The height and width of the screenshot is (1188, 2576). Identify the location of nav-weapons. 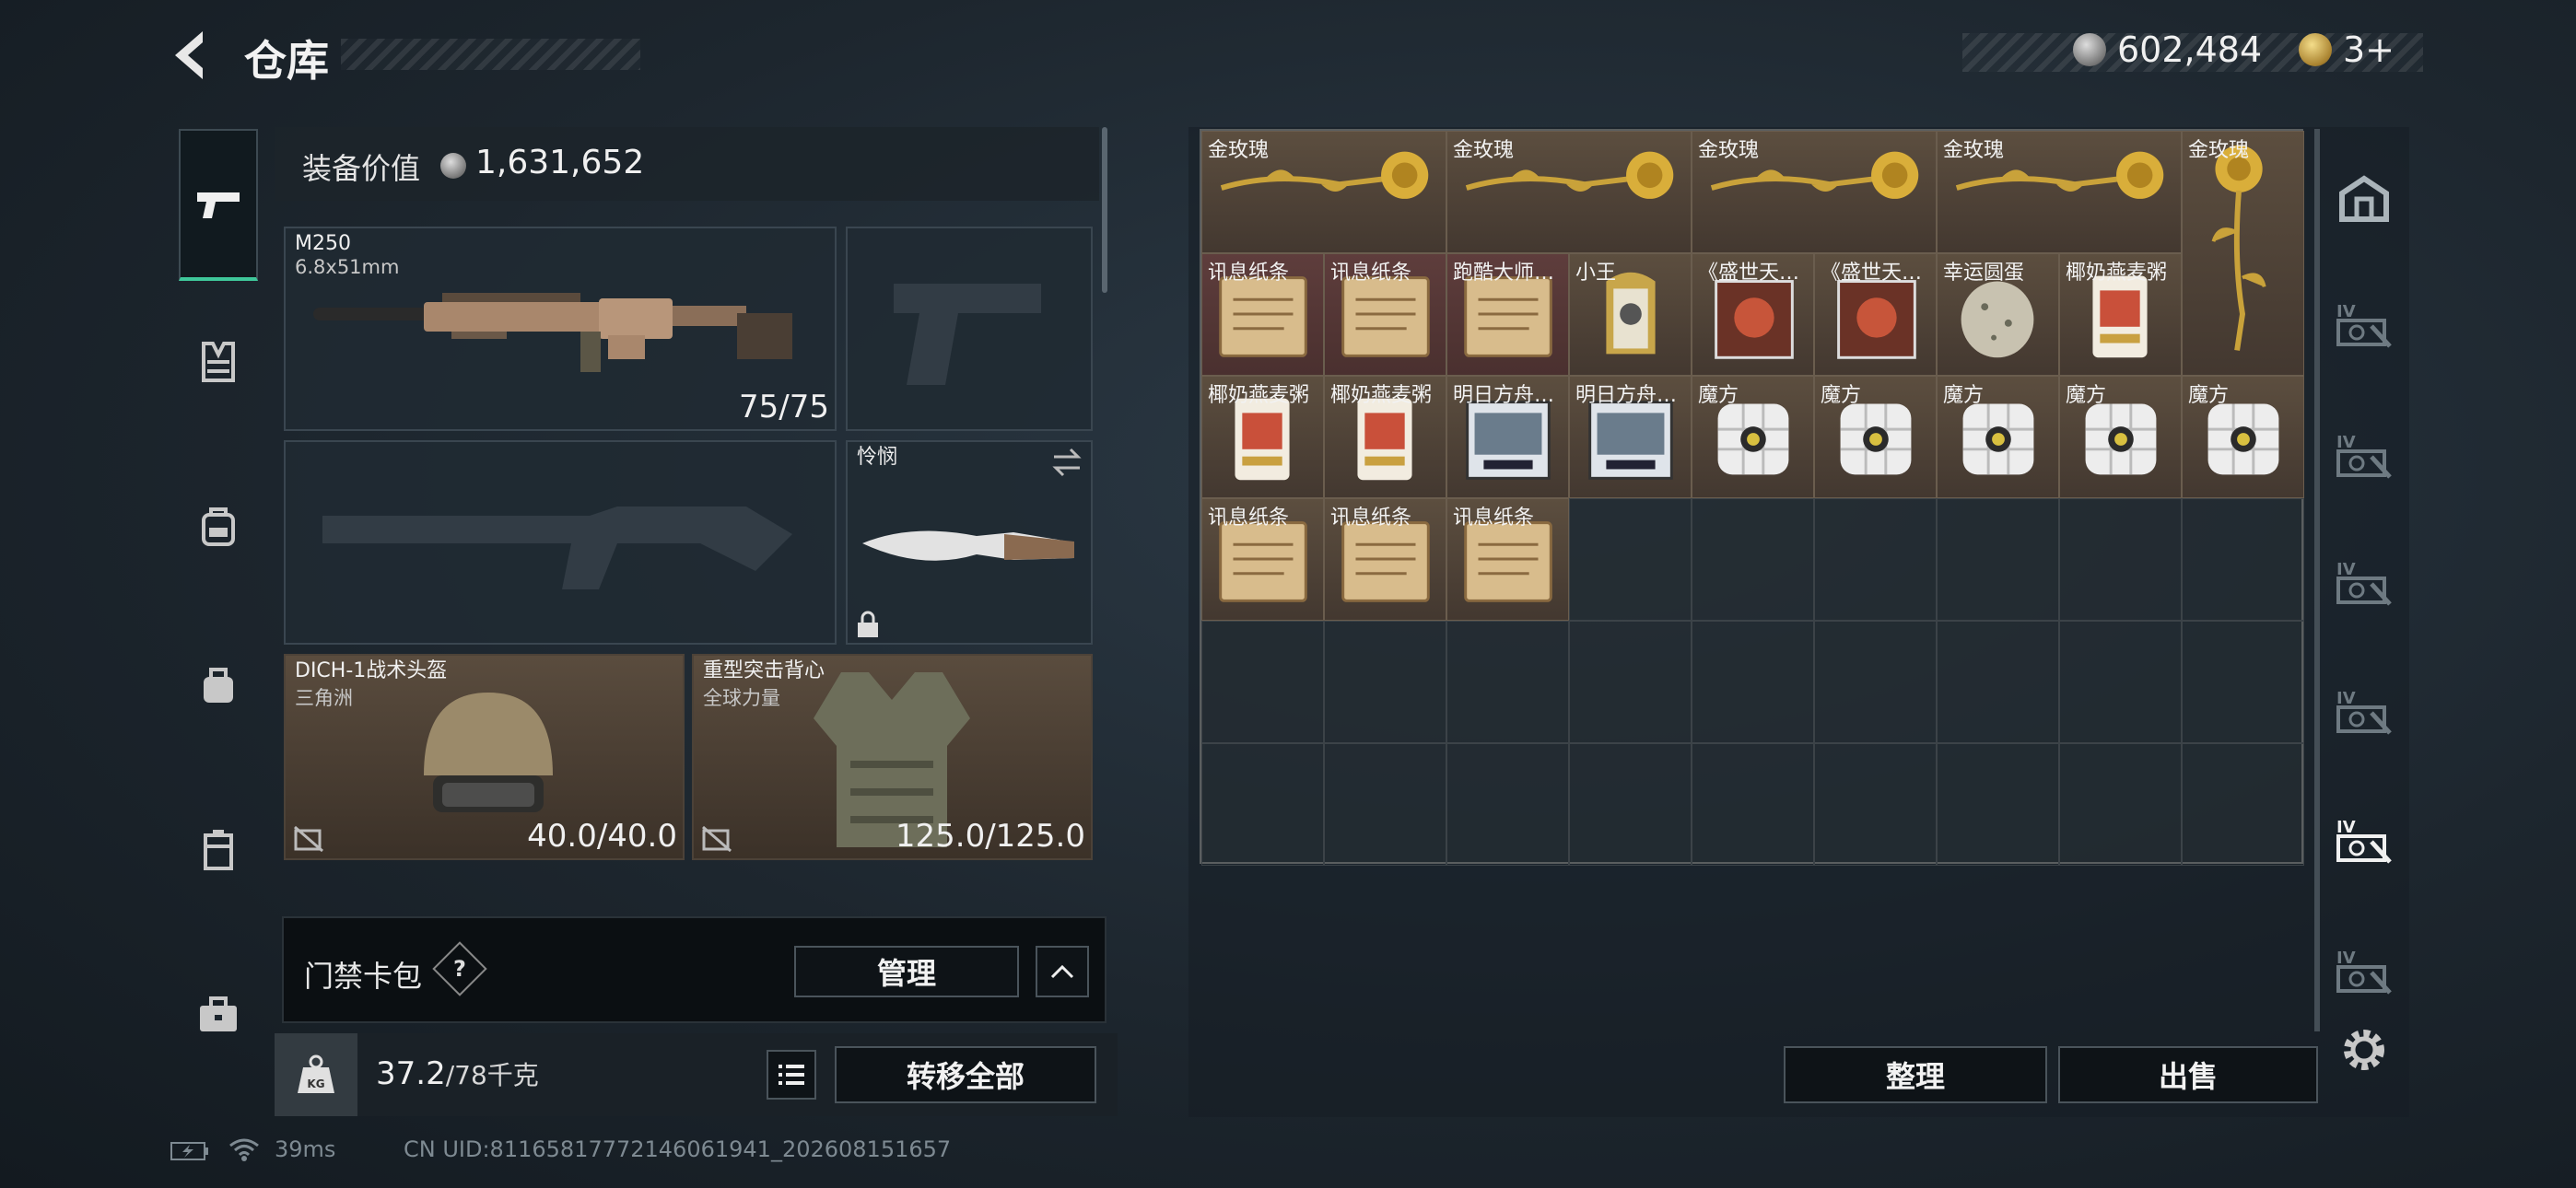
(218, 205).